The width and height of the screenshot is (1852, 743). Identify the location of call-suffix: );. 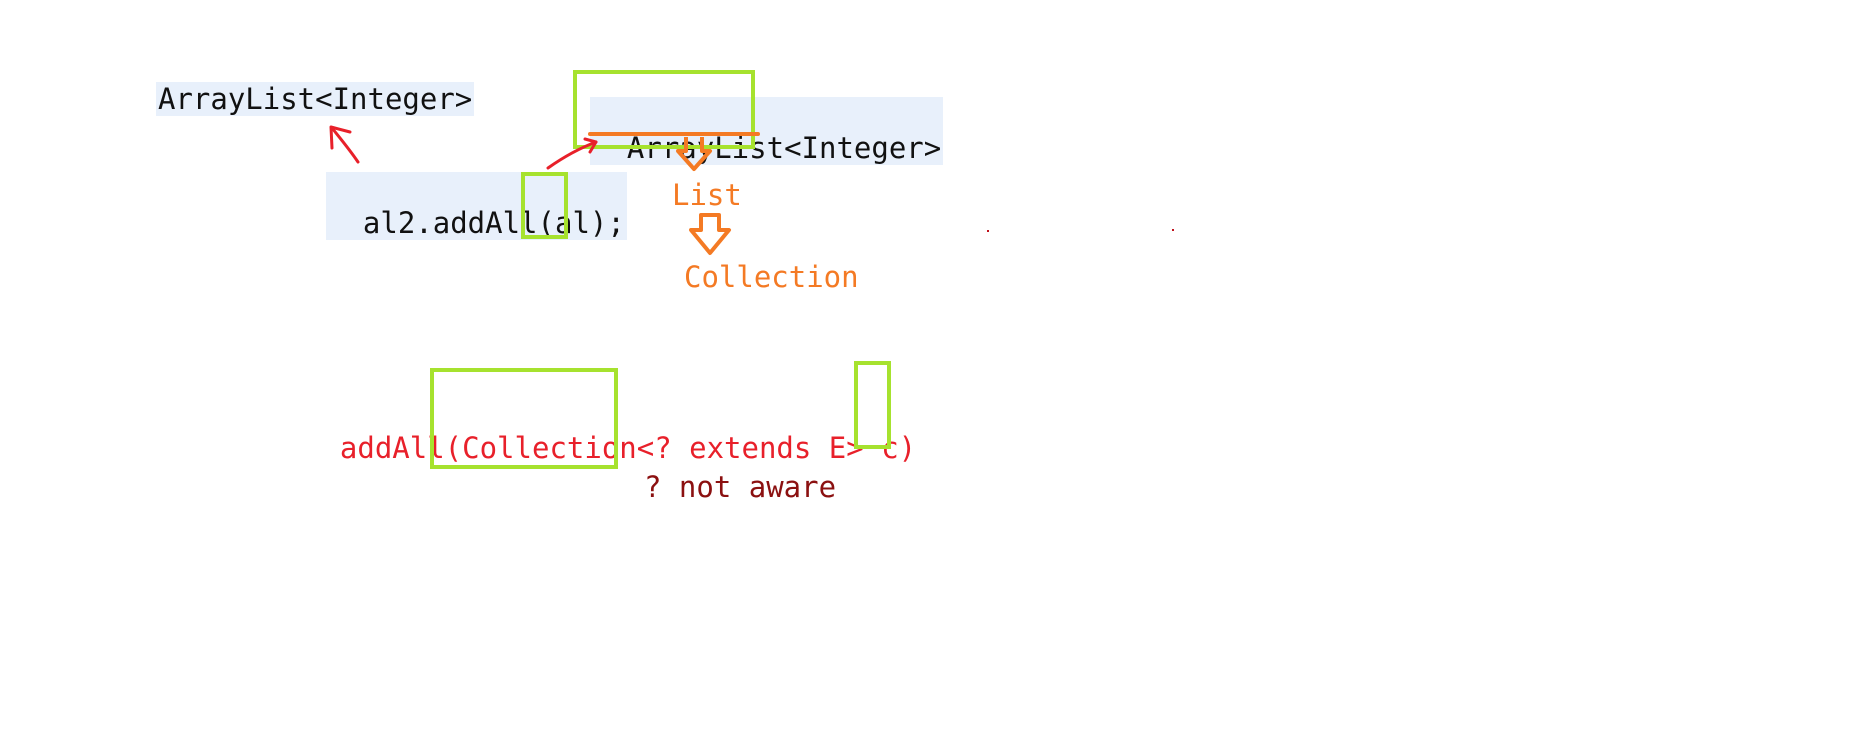
(607, 223).